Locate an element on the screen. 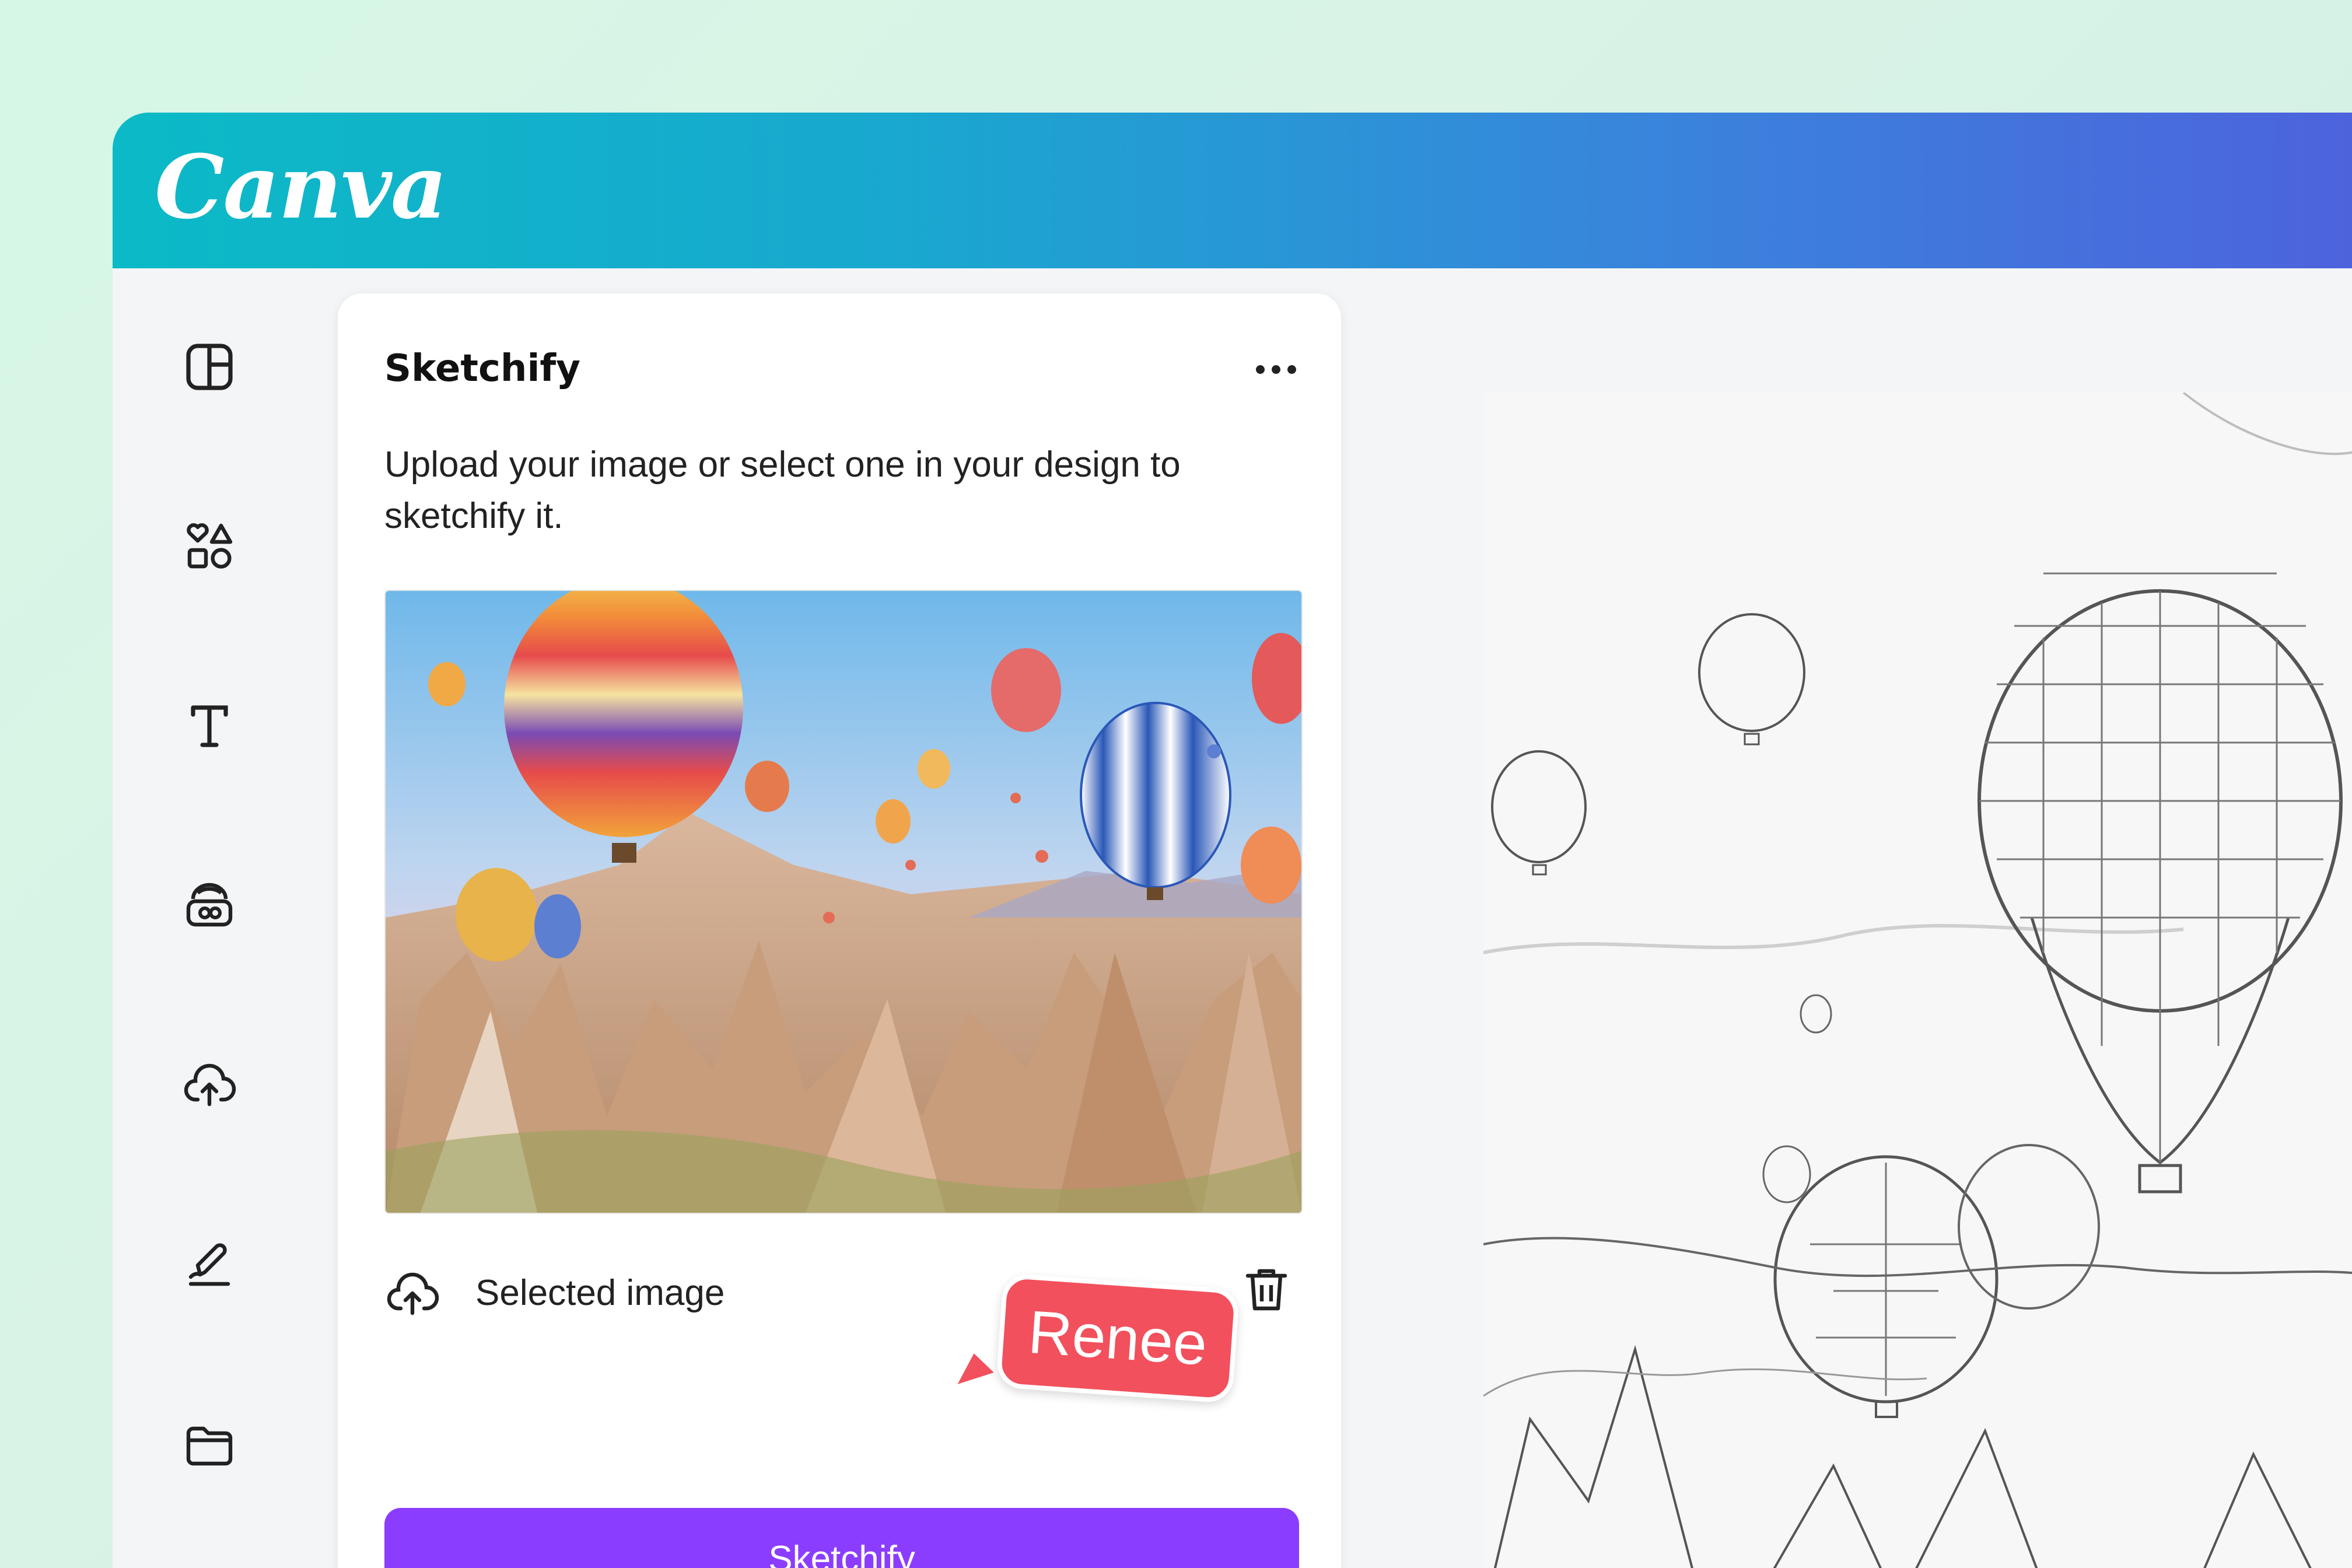 This screenshot has width=2352, height=1568. uploads-icon is located at coordinates (210, 1085).